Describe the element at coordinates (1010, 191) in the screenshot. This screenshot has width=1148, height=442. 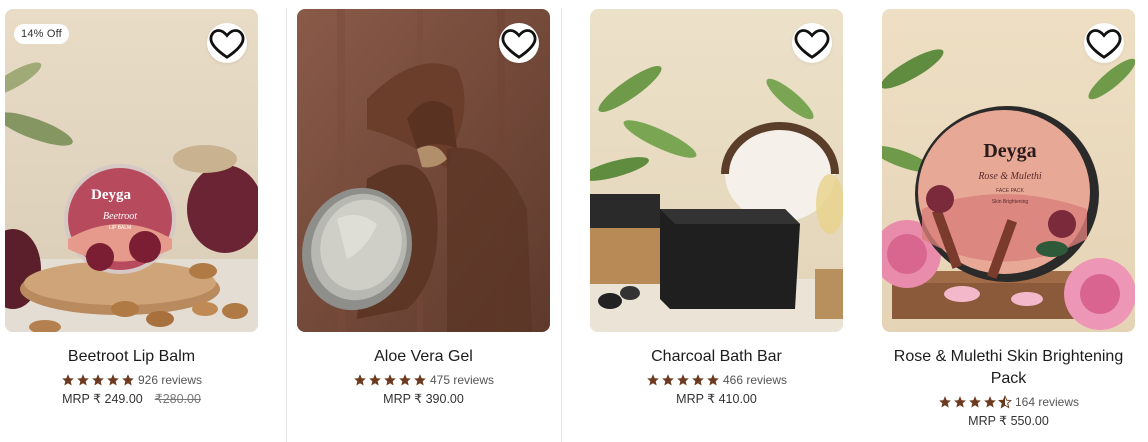
I see `svg-text: FACE PACK` at that location.